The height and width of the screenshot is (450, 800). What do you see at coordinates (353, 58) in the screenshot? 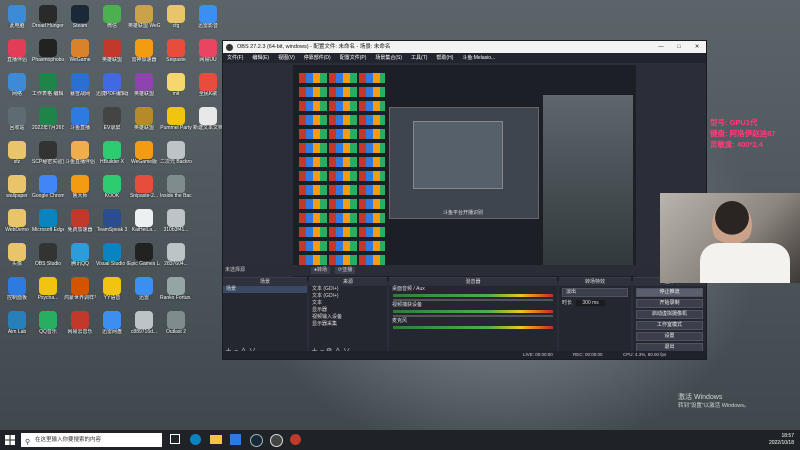
I see `menu-item: 配置文件(P)` at bounding box center [353, 58].